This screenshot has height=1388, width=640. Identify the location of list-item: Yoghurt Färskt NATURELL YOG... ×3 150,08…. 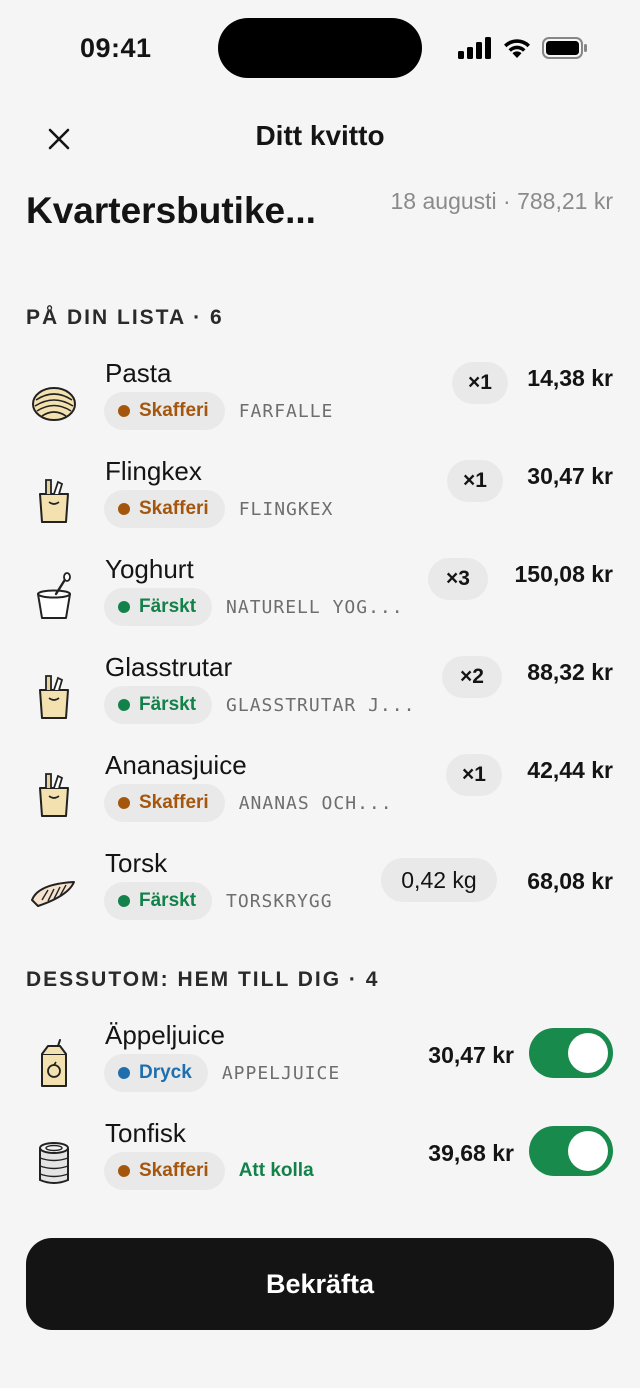
(320, 600).